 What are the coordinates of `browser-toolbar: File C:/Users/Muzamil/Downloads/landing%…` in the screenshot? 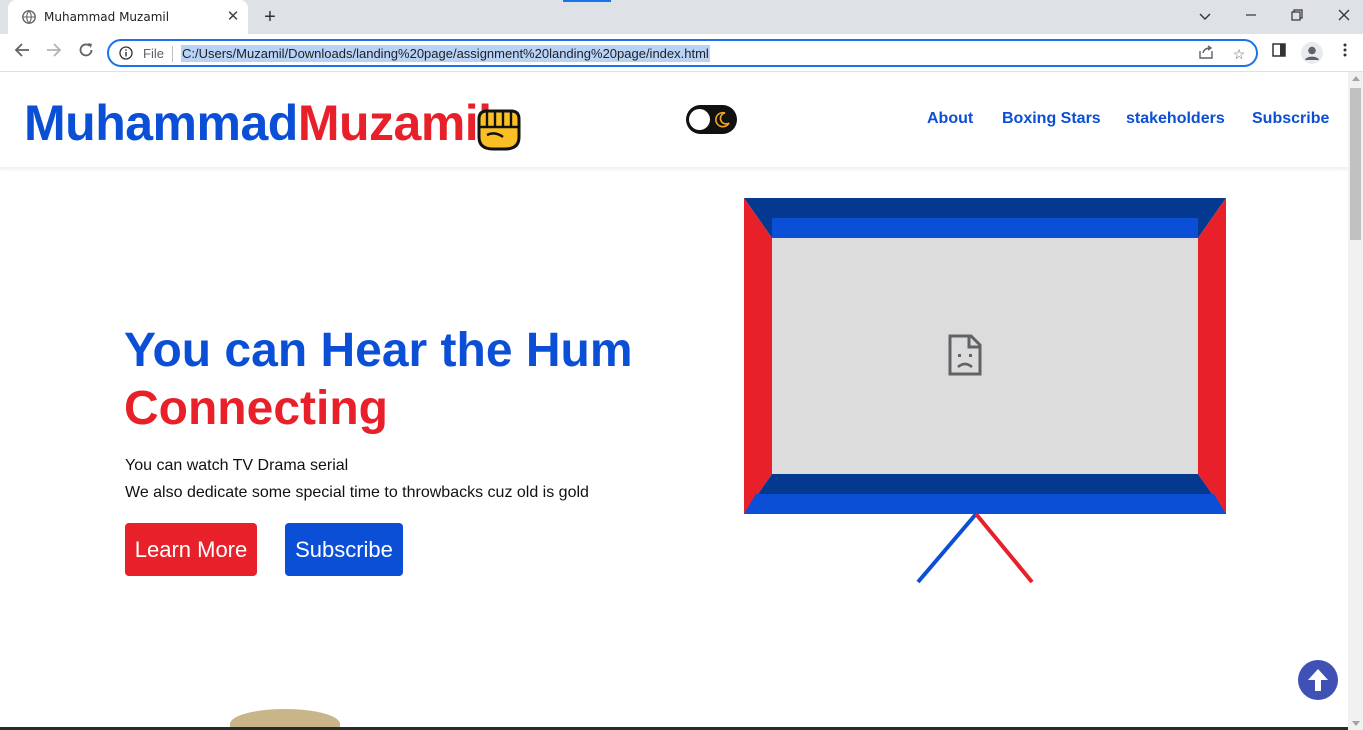 It's located at (681, 53).